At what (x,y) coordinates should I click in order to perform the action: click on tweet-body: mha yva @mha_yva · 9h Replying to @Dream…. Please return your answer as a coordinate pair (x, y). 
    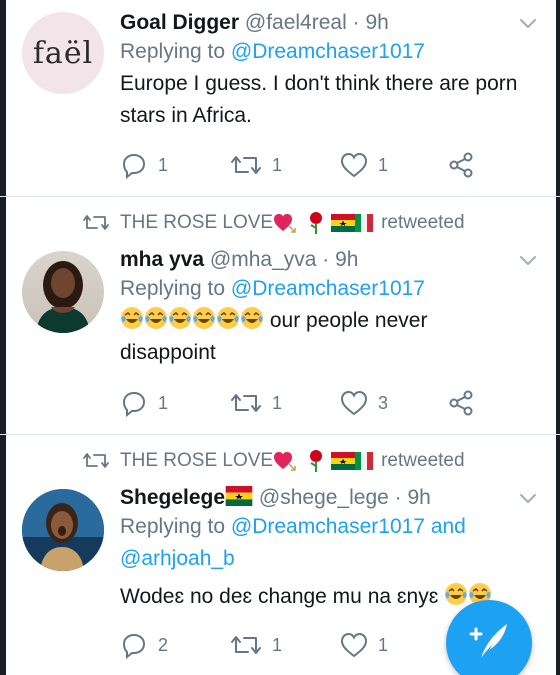
    Looking at the image, I should click on (320, 308).